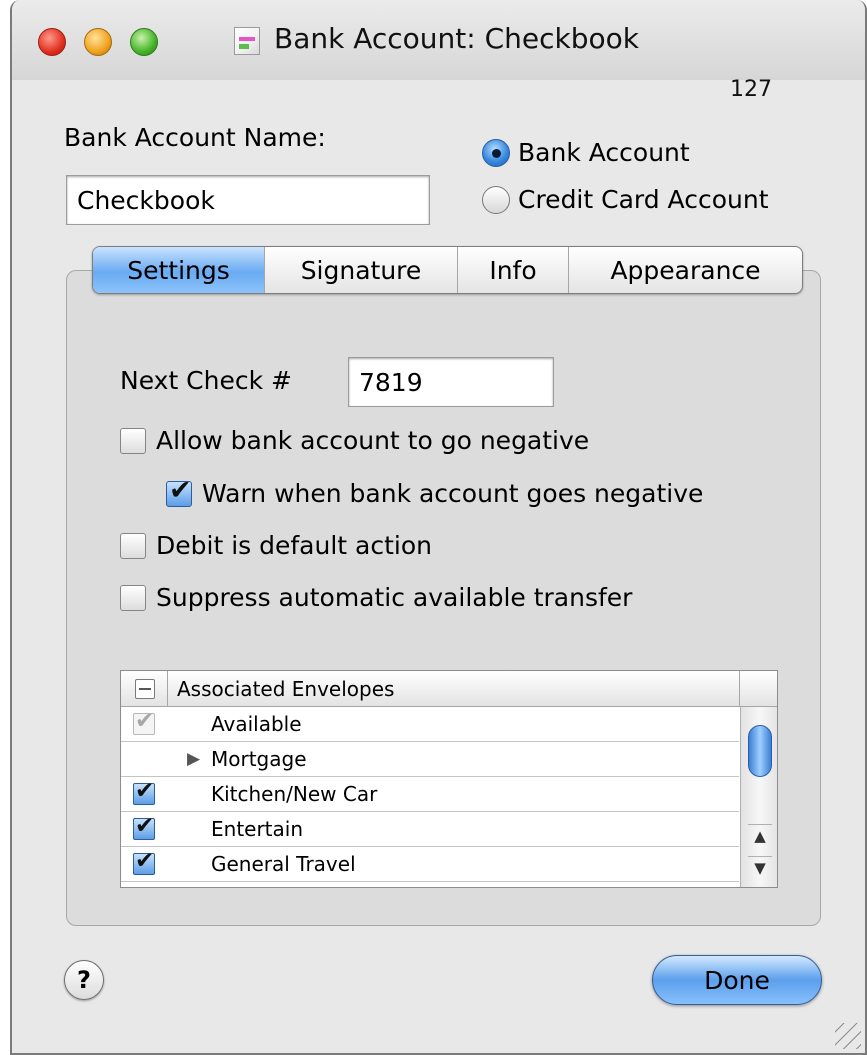 Image resolution: width=867 pixels, height=1055 pixels. I want to click on option-label: Warn when bank account goes negative, so click(453, 493).